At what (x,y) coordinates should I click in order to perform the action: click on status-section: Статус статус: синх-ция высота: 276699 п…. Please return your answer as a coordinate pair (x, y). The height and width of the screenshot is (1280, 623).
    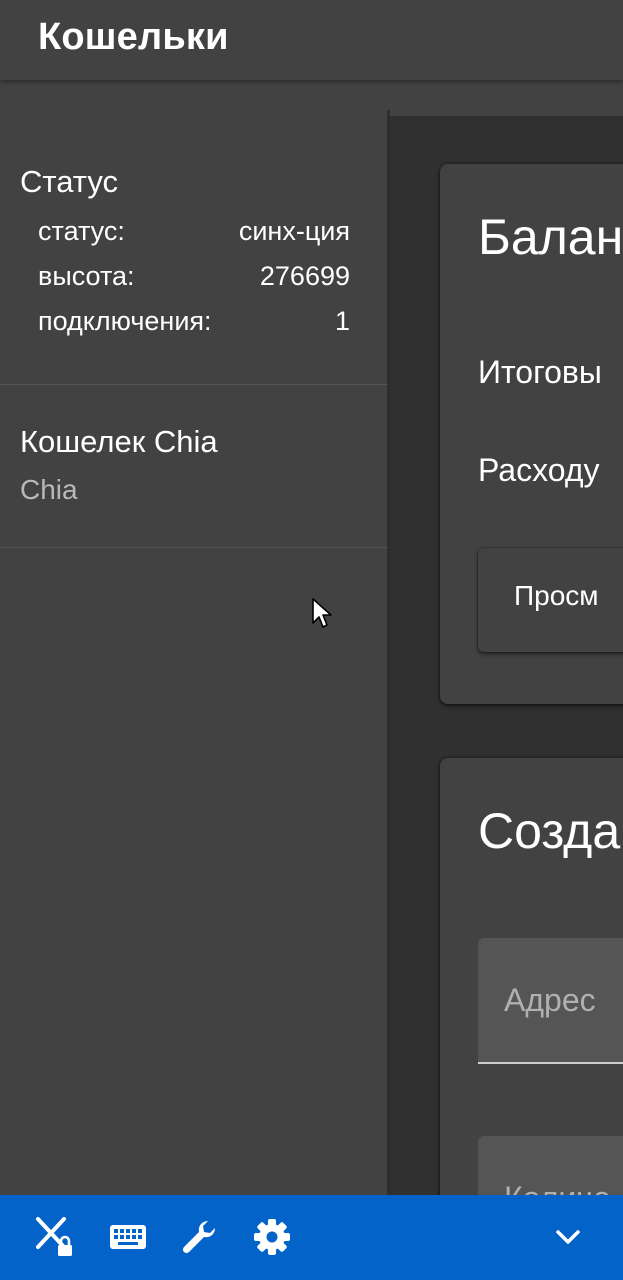
    Looking at the image, I should click on (193, 250).